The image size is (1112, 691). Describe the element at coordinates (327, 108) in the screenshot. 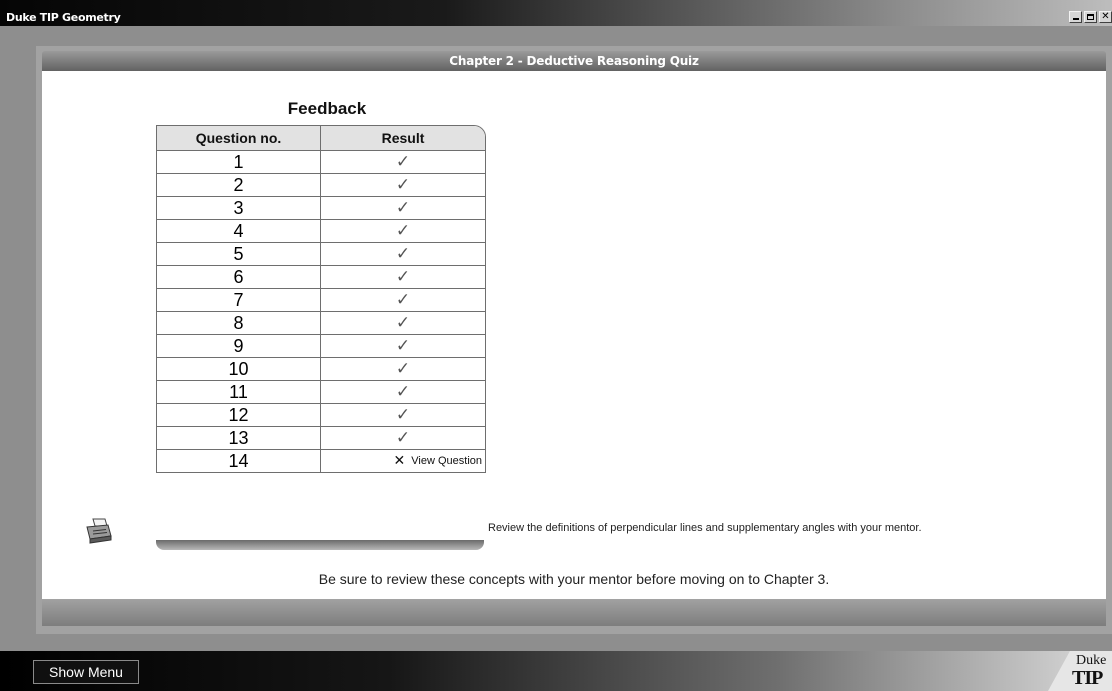

I see `feedback-title: Feedback` at that location.